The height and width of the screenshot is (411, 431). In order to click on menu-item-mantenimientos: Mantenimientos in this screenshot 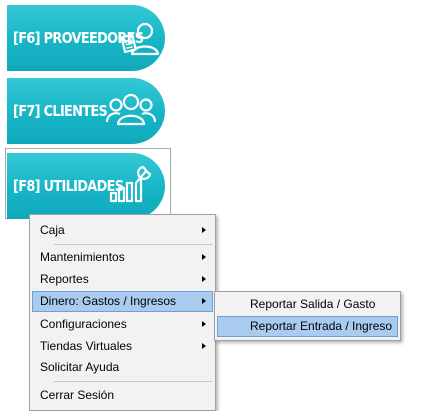, I will do `click(122, 257)`.